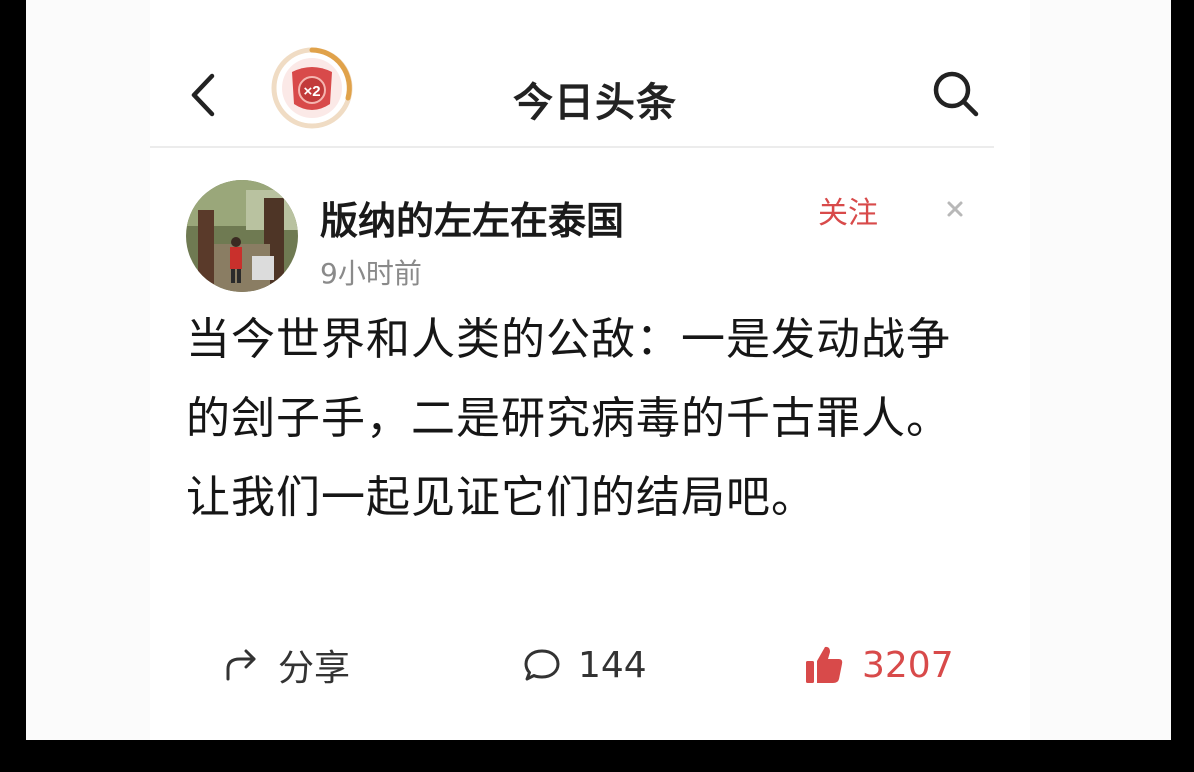  I want to click on double-reward-badge-icon: ×2, so click(312, 88).